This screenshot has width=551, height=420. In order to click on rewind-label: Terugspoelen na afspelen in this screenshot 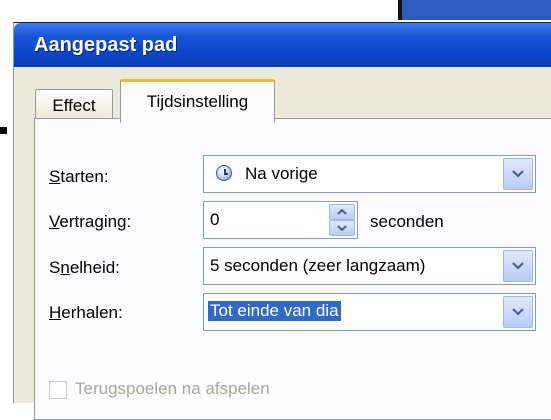, I will do `click(172, 388)`.